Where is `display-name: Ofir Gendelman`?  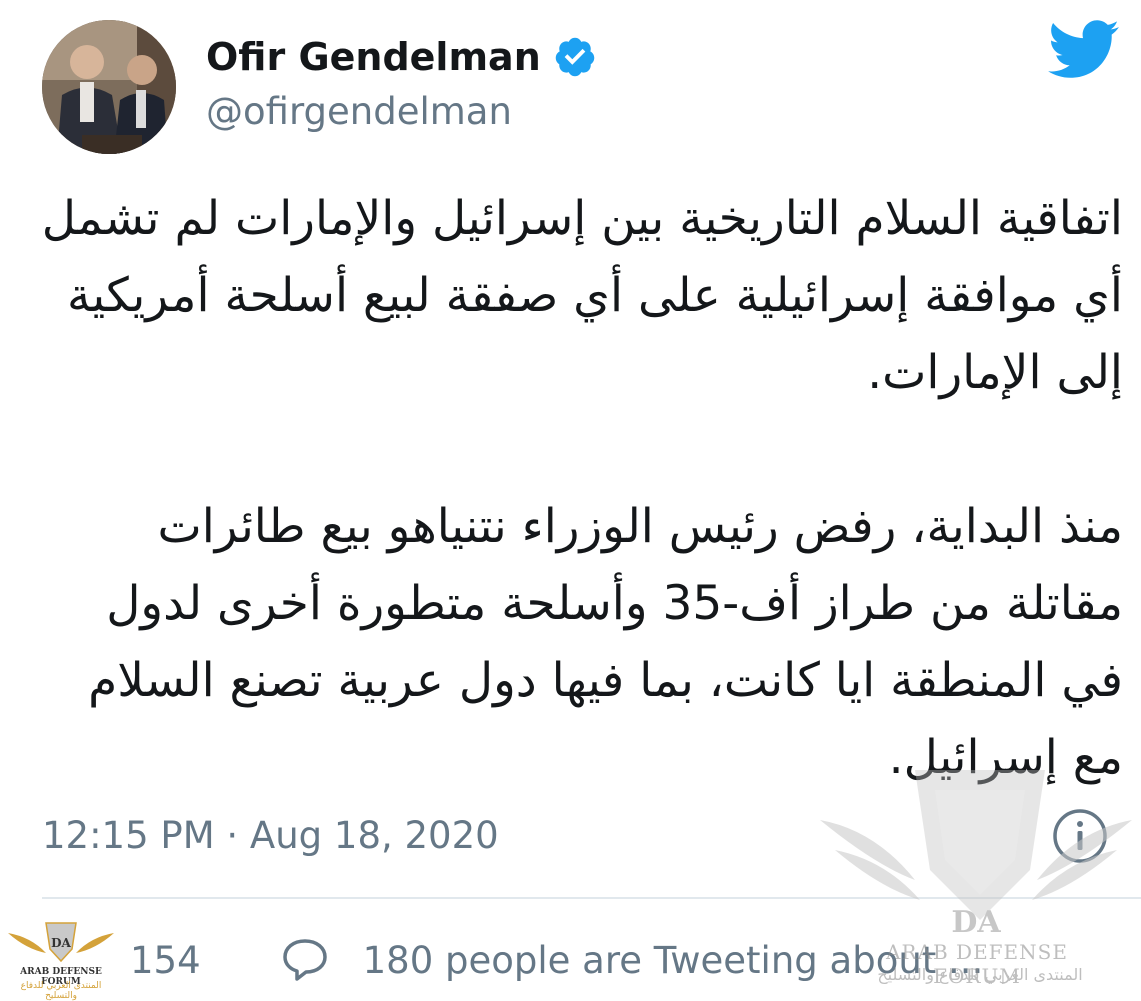
display-name: Ofir Gendelman is located at coordinates (373, 57).